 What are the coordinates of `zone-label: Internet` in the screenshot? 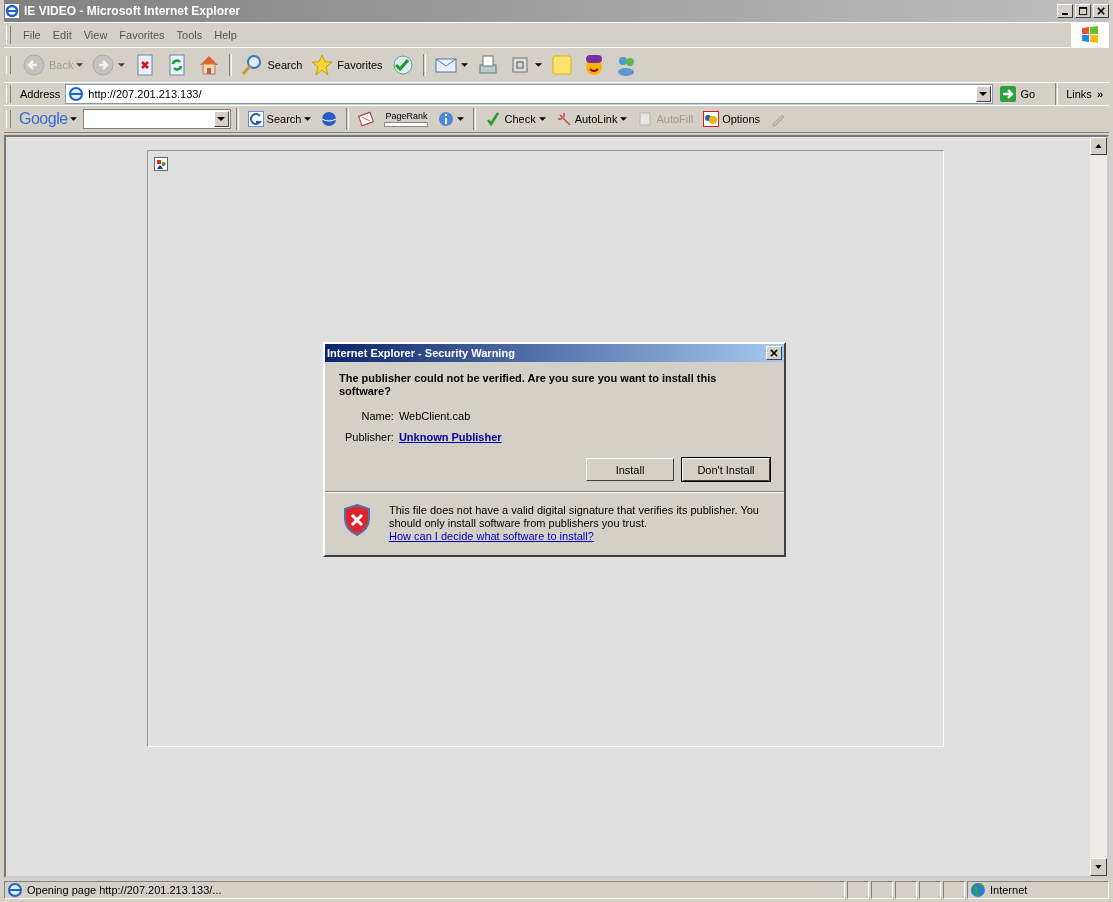 It's located at (1009, 890).